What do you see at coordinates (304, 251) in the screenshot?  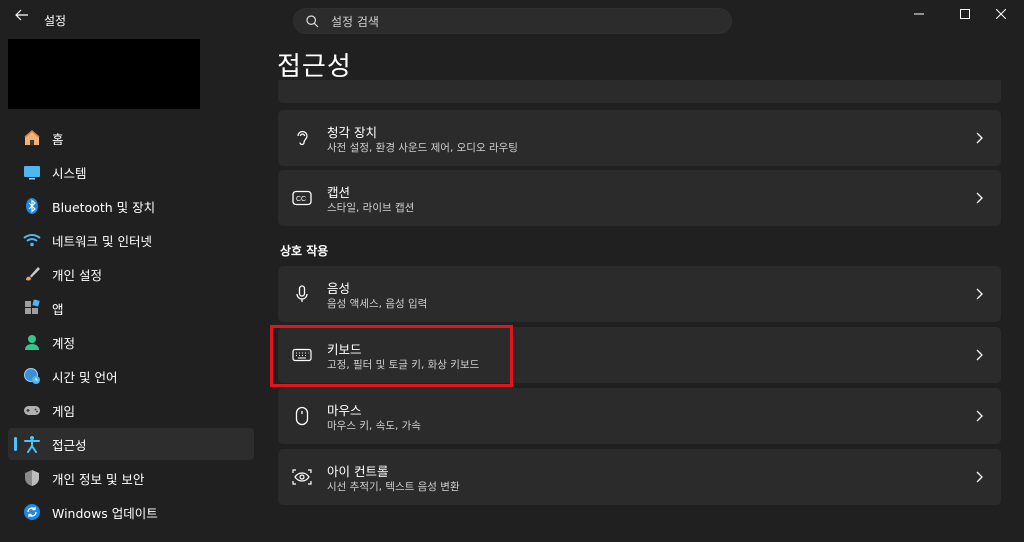 I see `section-label-interaction: 상호 작용` at bounding box center [304, 251].